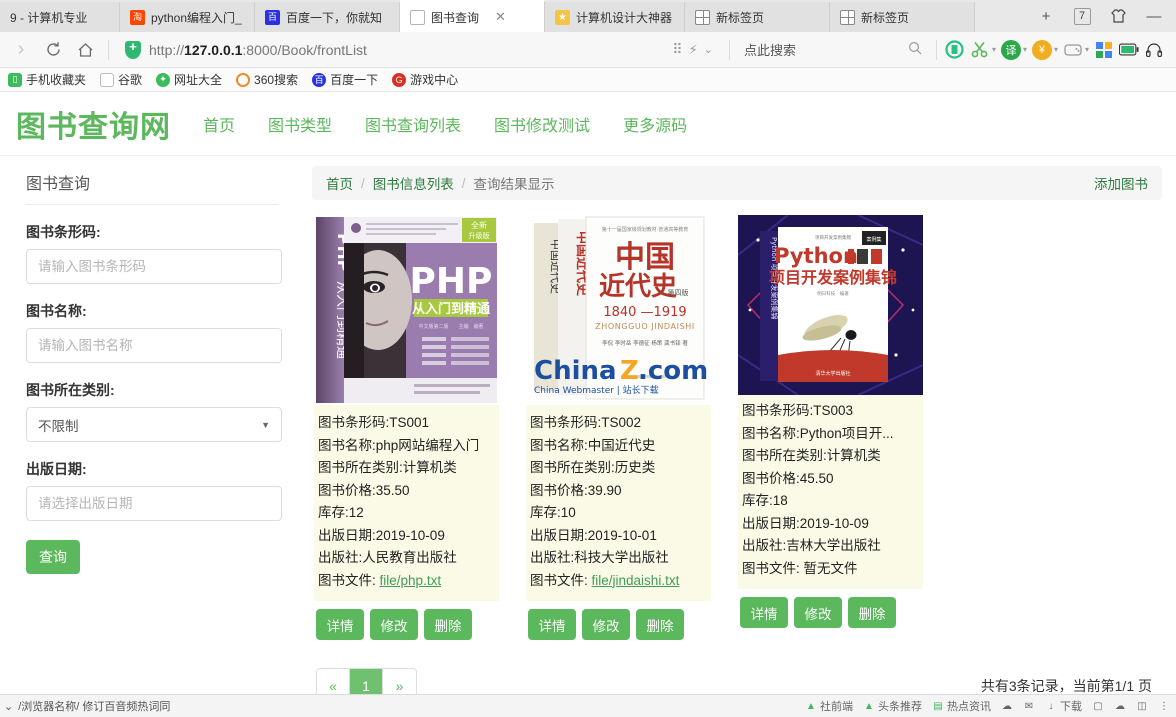 This screenshot has height=717, width=1176. I want to click on breadcrumb: 首页 / 图书信息列表 / 查询结果显示 添加图书, so click(737, 183).